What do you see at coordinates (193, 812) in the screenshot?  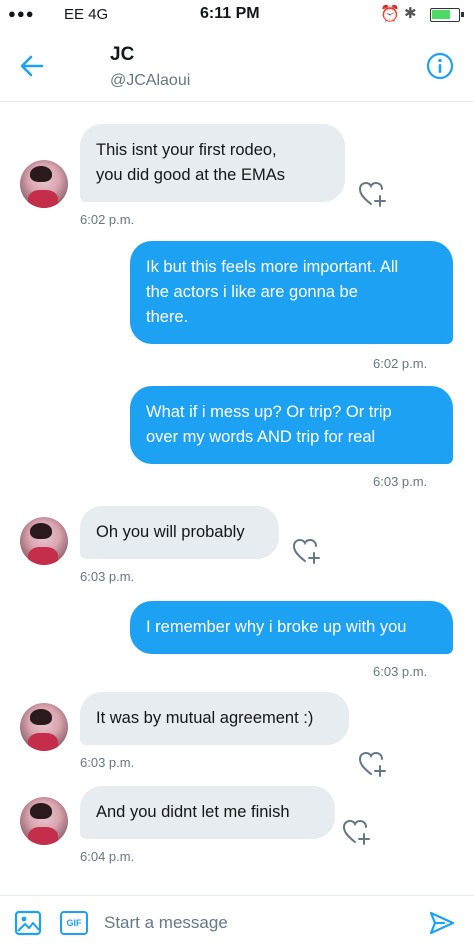 I see `message-line: And you didnt let me finish` at bounding box center [193, 812].